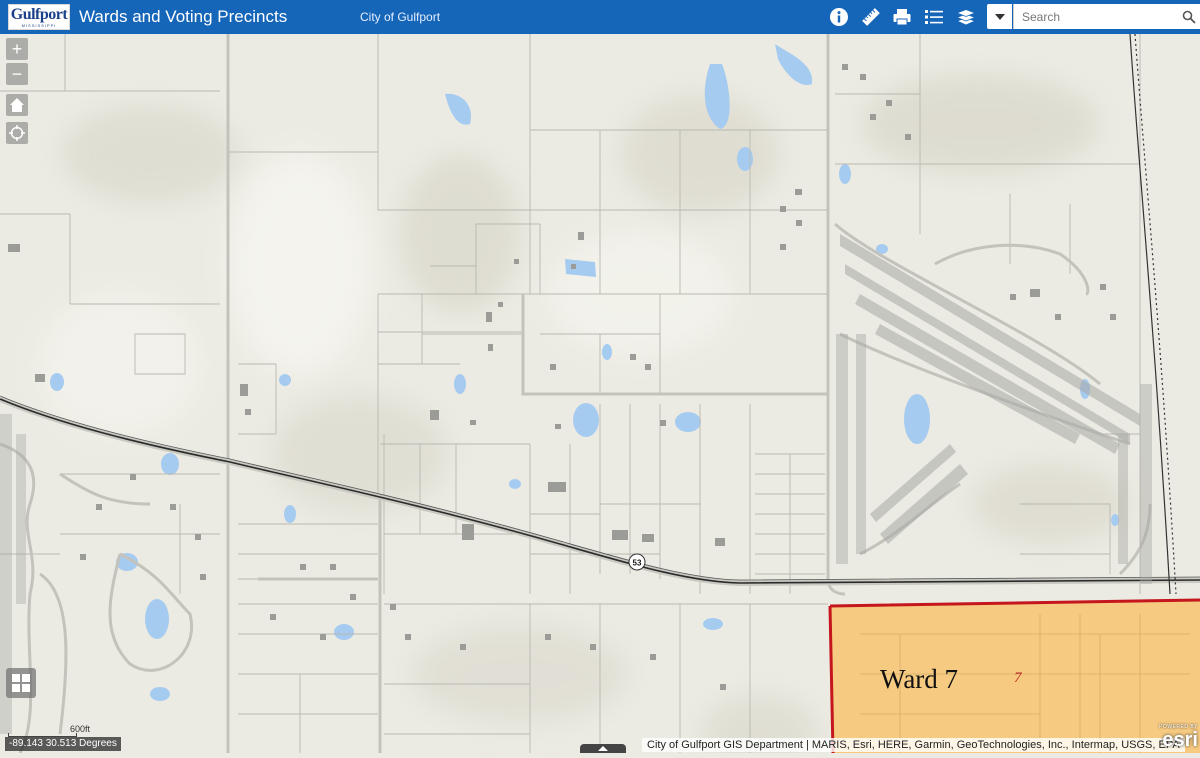 This screenshot has height=758, width=1200. I want to click on home-icon, so click(17, 105).